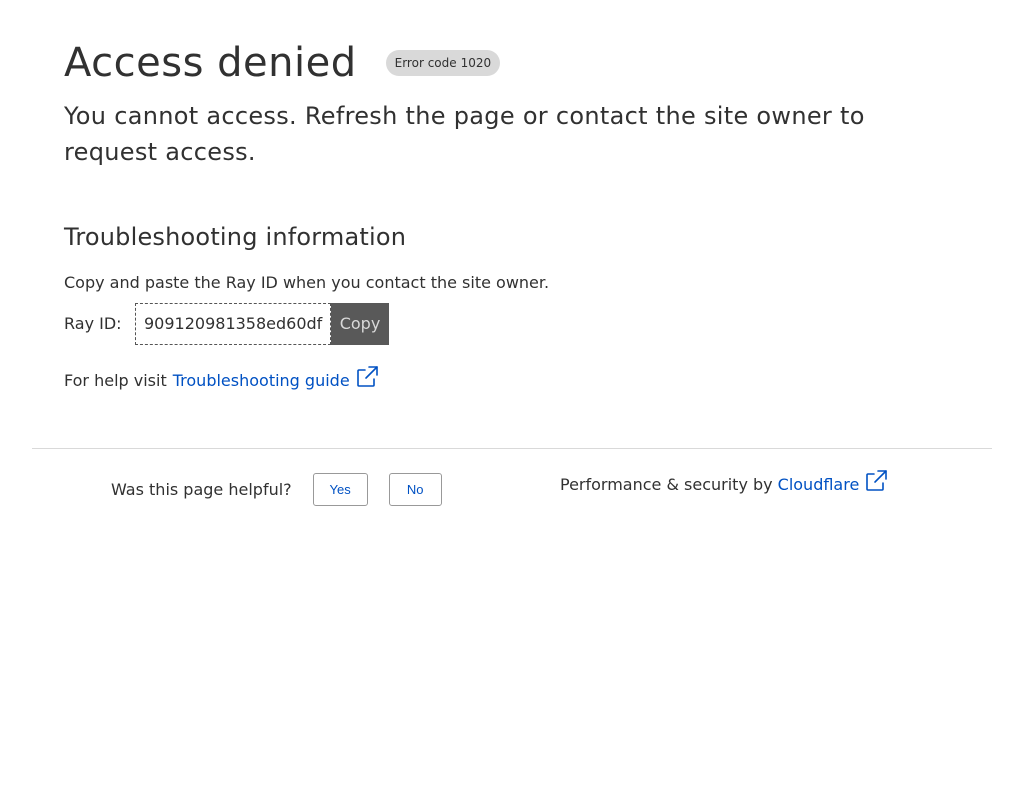 This screenshot has height=792, width=1024. I want to click on troubleshooting-heading: Troubleshooting information, so click(235, 237).